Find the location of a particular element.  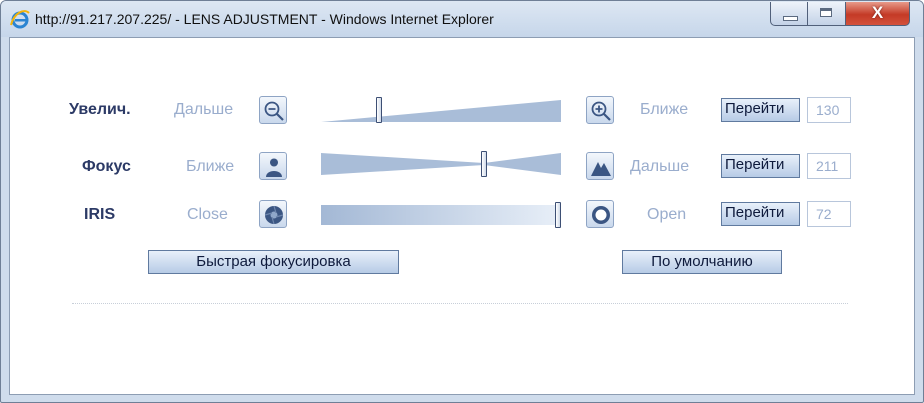

zoom-out-icon is located at coordinates (274, 111).